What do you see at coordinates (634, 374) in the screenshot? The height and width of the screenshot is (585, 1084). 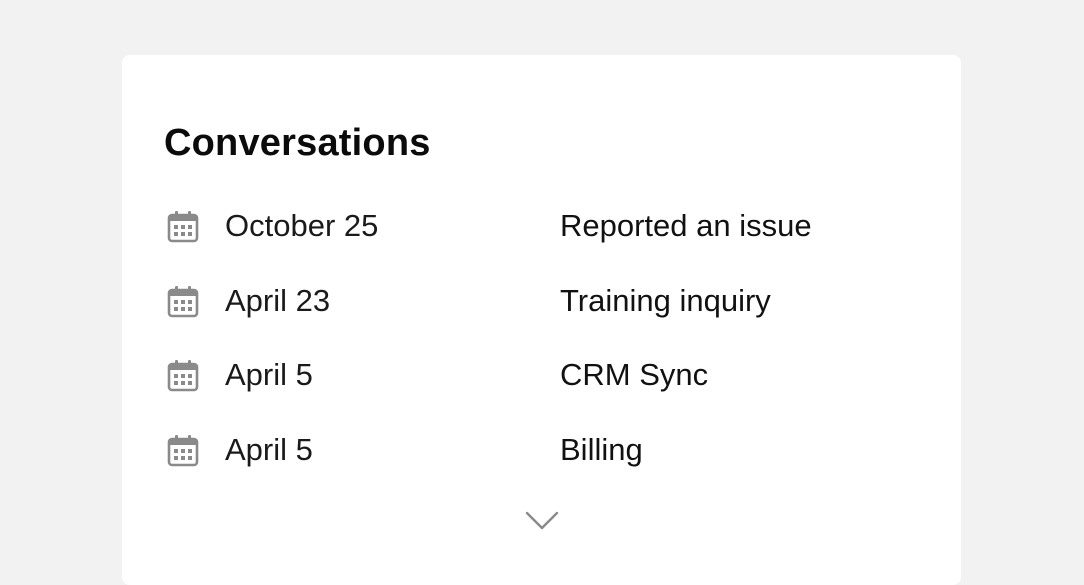 I see `conversation-subject: CRM Sync` at bounding box center [634, 374].